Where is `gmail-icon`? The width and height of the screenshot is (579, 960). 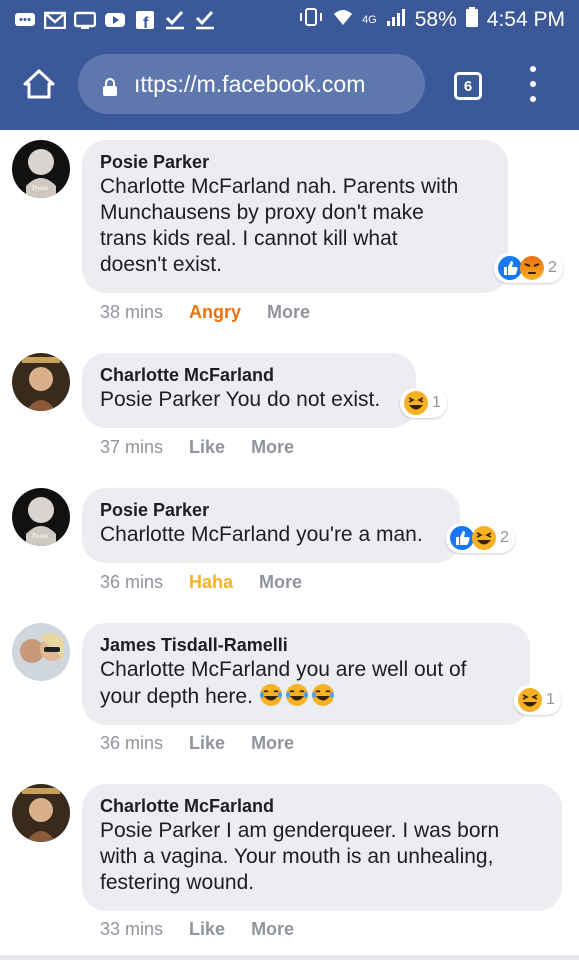 gmail-icon is located at coordinates (55, 20).